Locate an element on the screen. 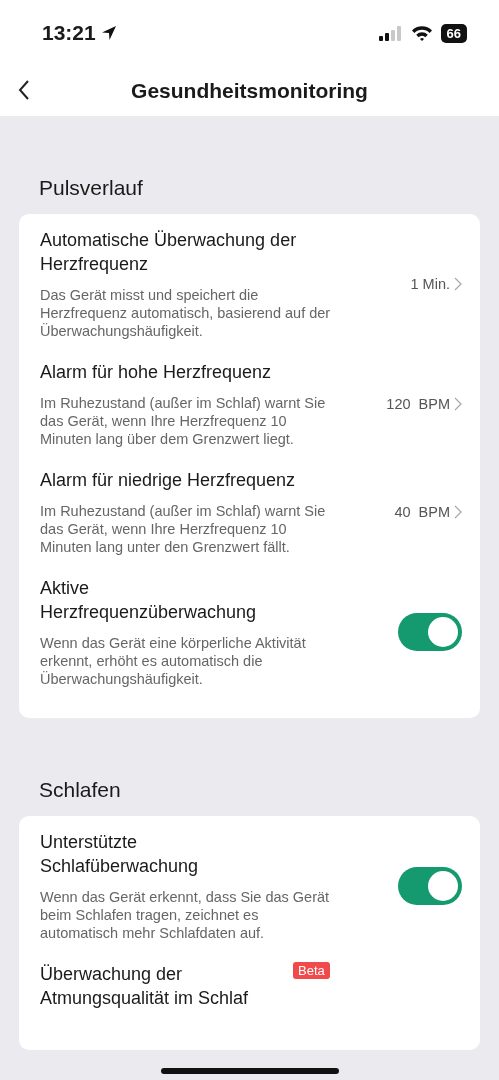 The height and width of the screenshot is (1080, 499). setting-description: Das Gerät misst und speichert die Herzfrequenz automatisch, basierend auf der Überwachungshäufigkeit. is located at coordinates (186, 313).